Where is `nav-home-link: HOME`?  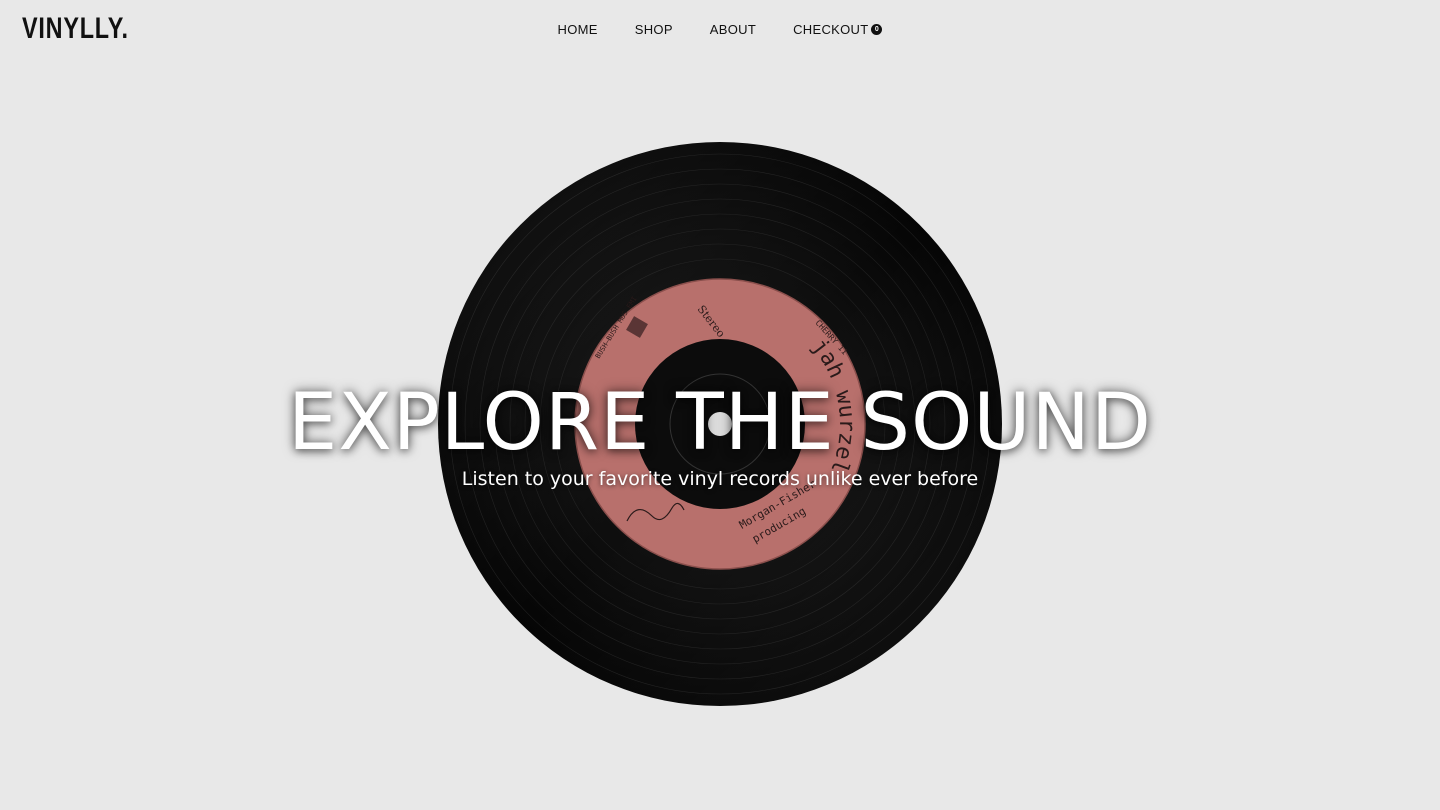
nav-home-link: HOME is located at coordinates (578, 29).